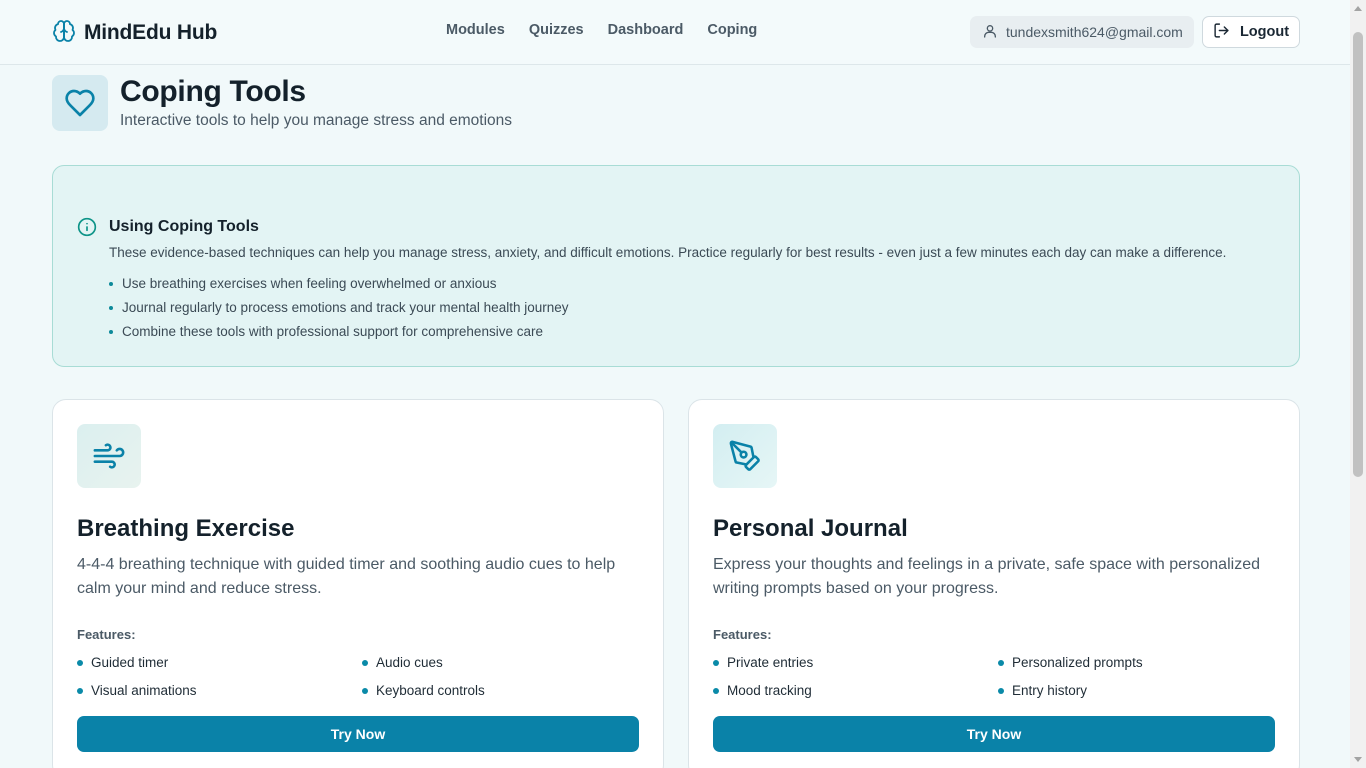  Describe the element at coordinates (423, 690) in the screenshot. I see `feature-item: Keyboard controls` at that location.